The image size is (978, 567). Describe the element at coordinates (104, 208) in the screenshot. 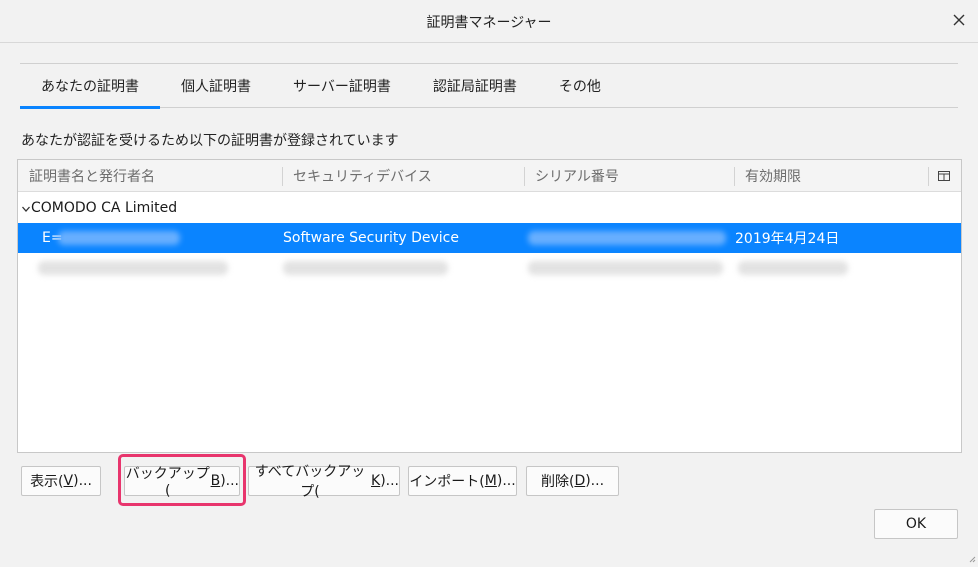

I see `group-label: COMODO CA Limited` at that location.